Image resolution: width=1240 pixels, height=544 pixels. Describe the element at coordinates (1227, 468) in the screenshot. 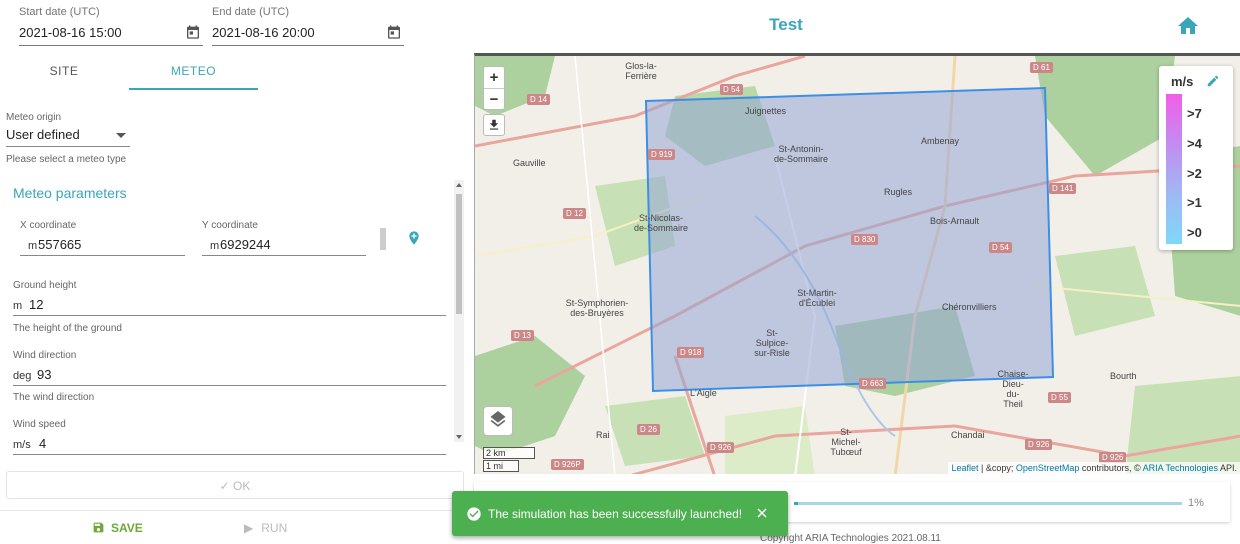

I see `attribution-end: API.` at that location.